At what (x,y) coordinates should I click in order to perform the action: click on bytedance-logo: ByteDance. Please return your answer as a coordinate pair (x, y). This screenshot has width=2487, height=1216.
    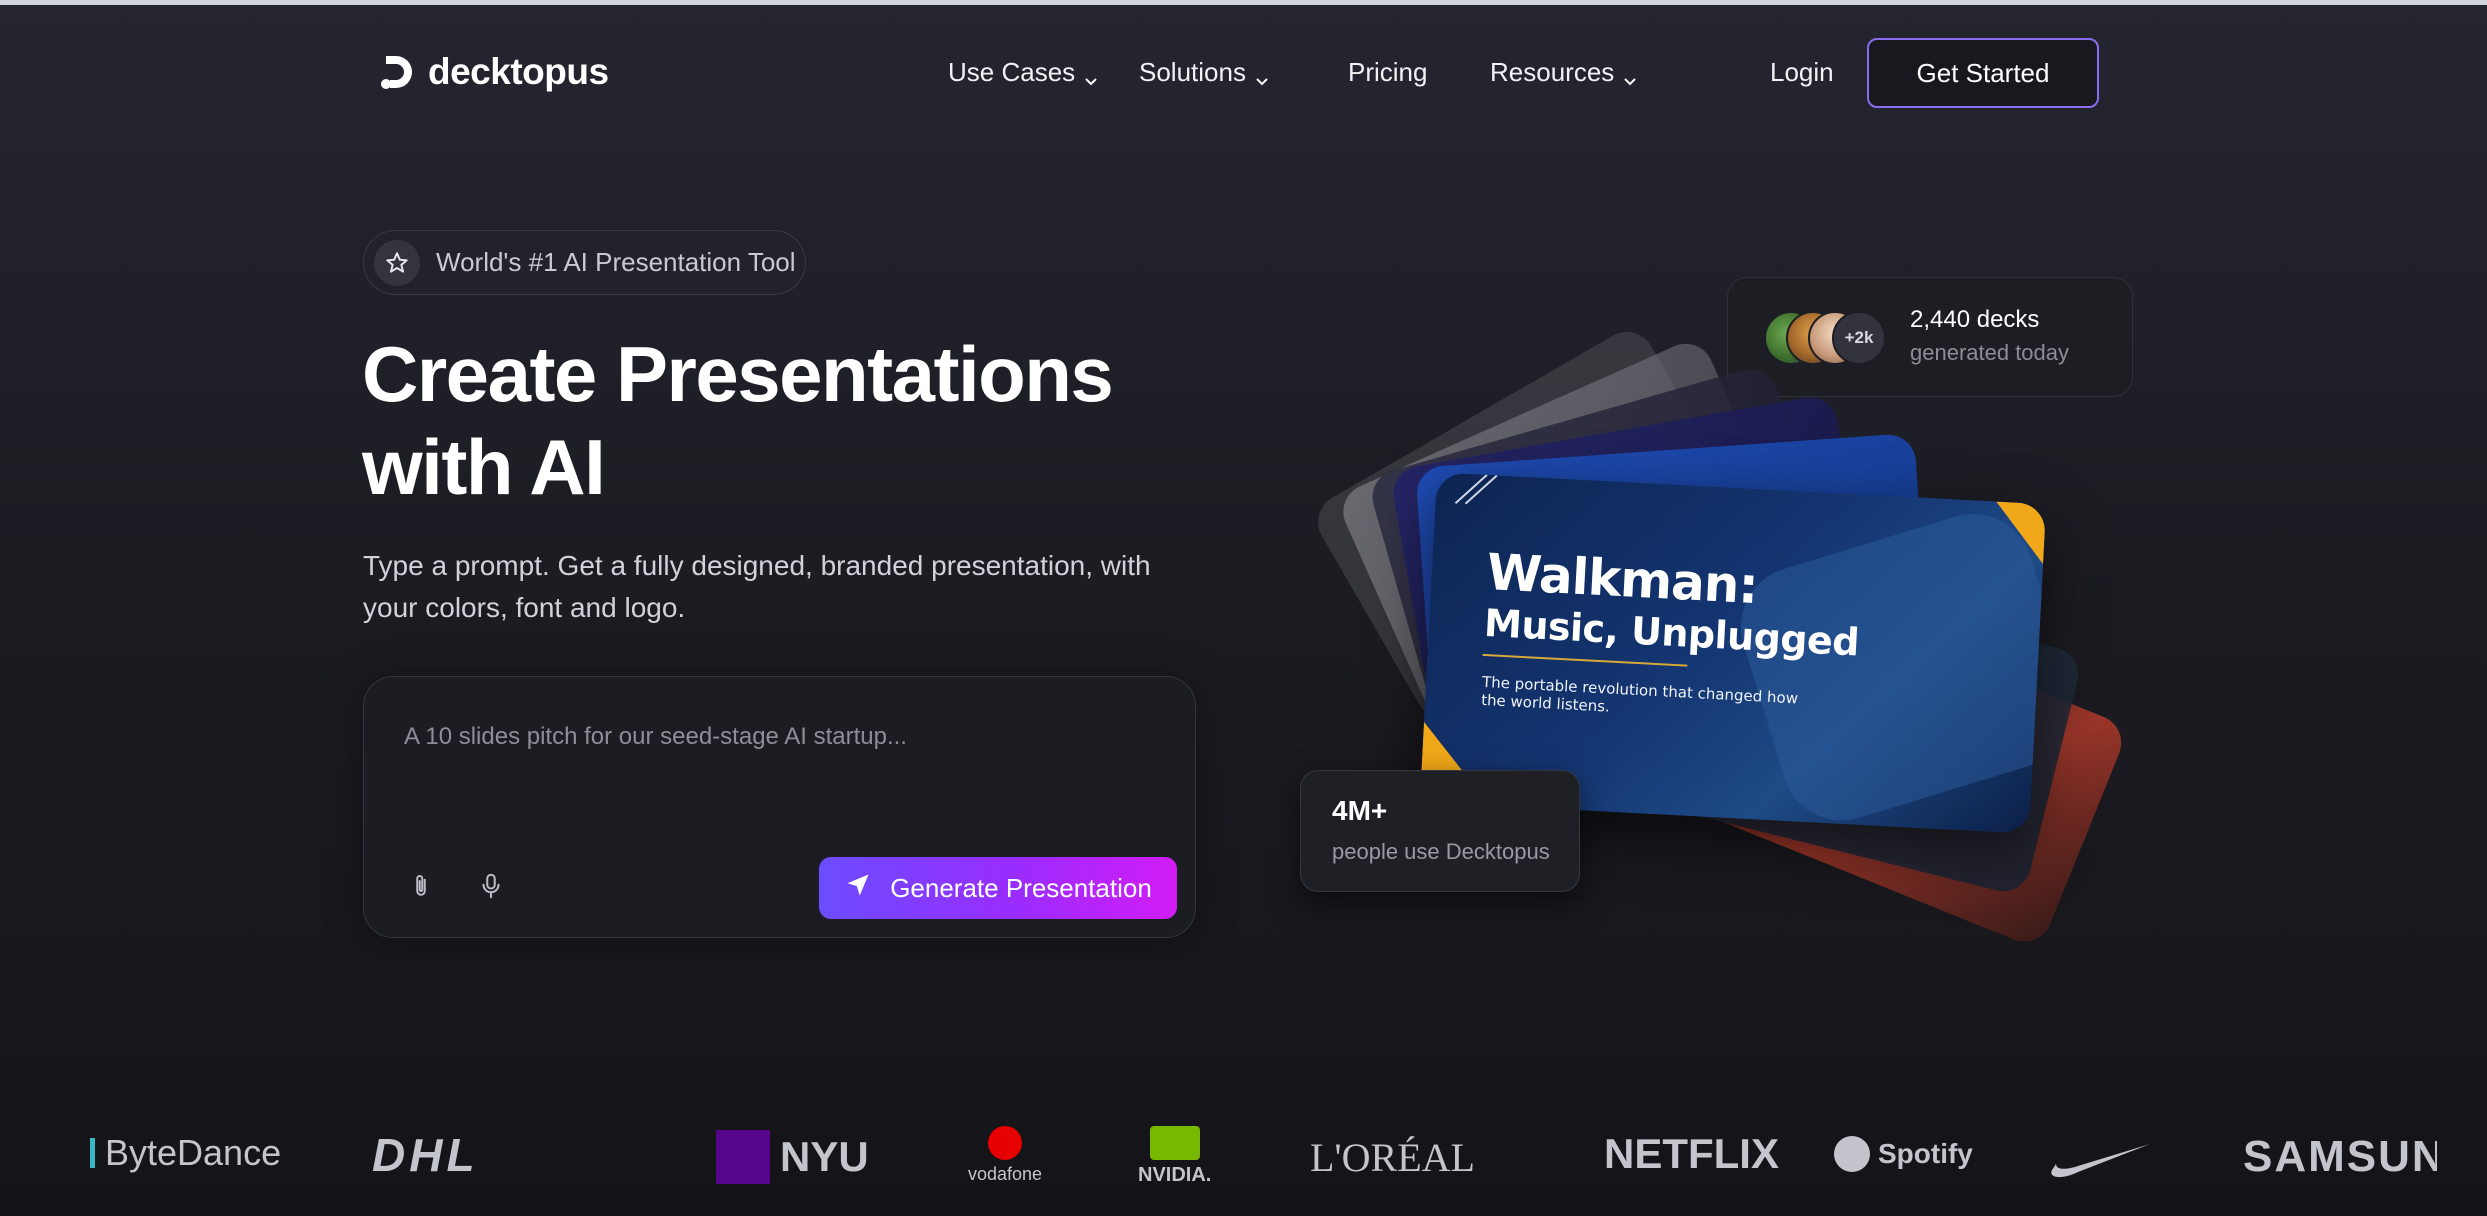
    Looking at the image, I should click on (185, 1153).